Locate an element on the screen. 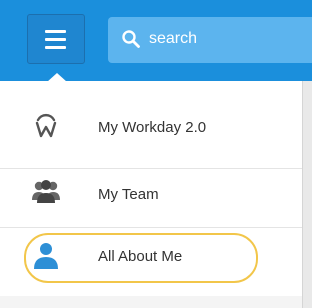 The image size is (320, 308). hamburger-menu-button is located at coordinates (56, 39).